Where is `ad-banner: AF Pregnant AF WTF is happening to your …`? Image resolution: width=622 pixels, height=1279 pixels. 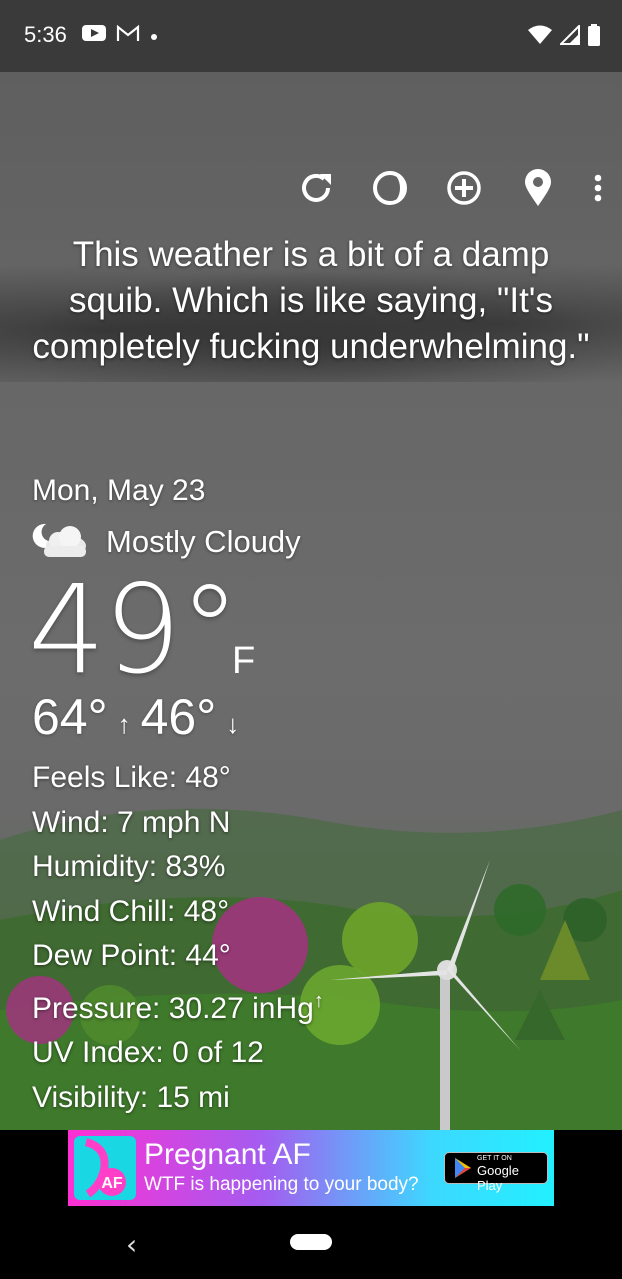 ad-banner: AF Pregnant AF WTF is happening to your … is located at coordinates (311, 1168).